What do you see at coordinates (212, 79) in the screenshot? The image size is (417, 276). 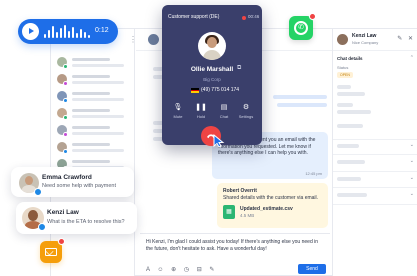 I see `caller-company: Big Corp` at bounding box center [212, 79].